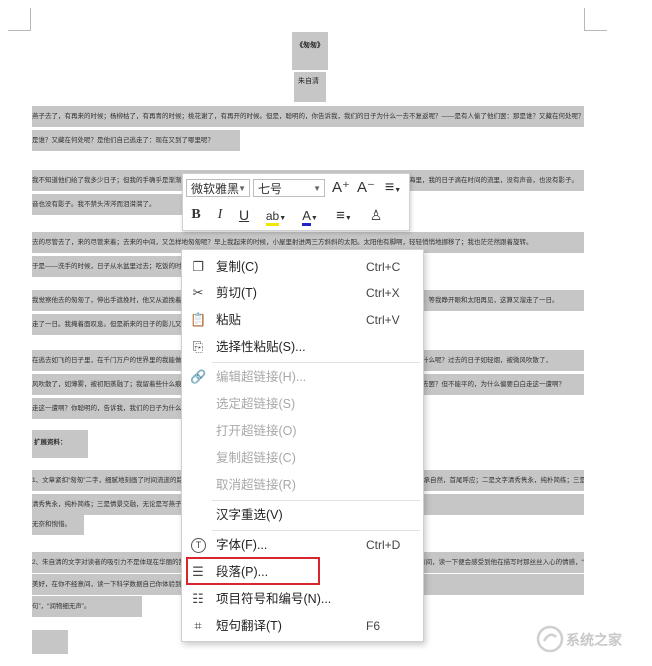 The height and width of the screenshot is (666, 652). Describe the element at coordinates (94, 204) in the screenshot. I see `document-line: 音也没有影子。我不禁头涔涔而泪潸潸了。` at that location.